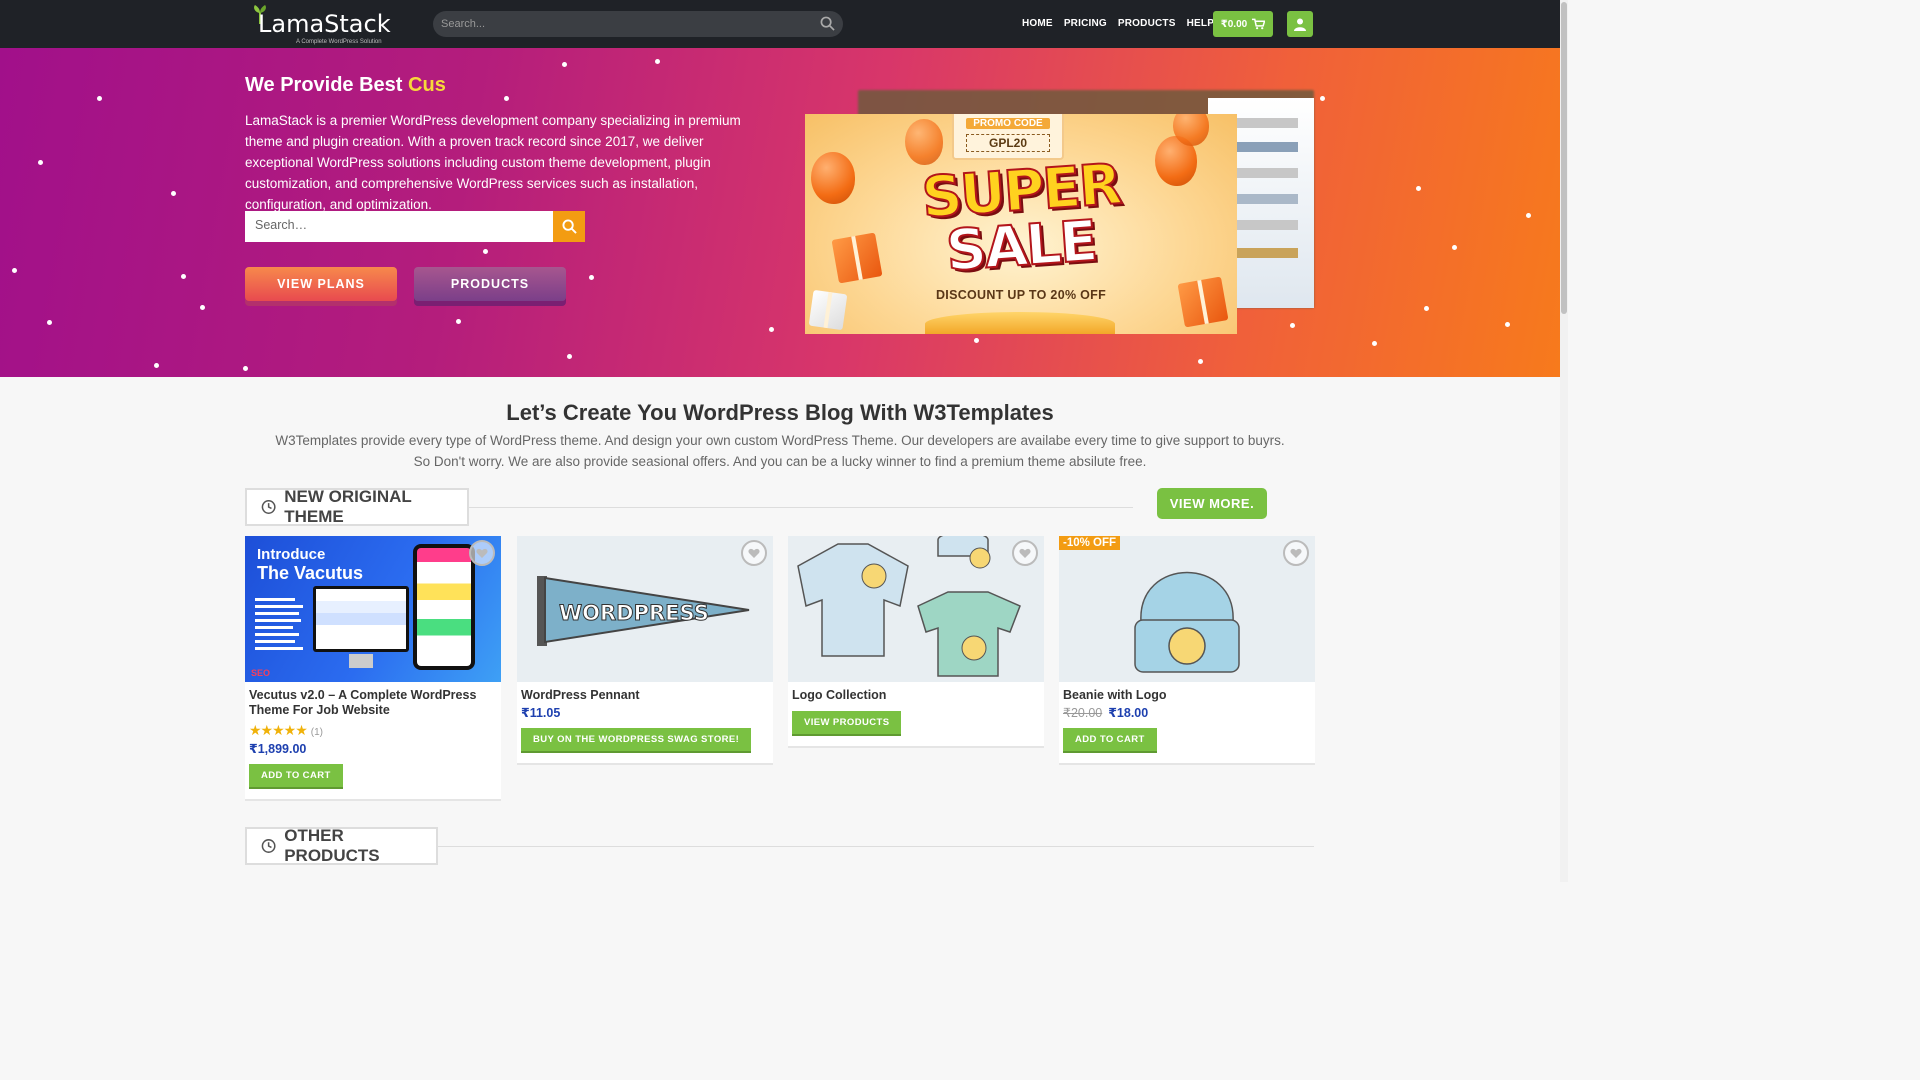 The width and height of the screenshot is (1920, 1080). I want to click on product-title: Beanie with Logo, so click(1187, 692).